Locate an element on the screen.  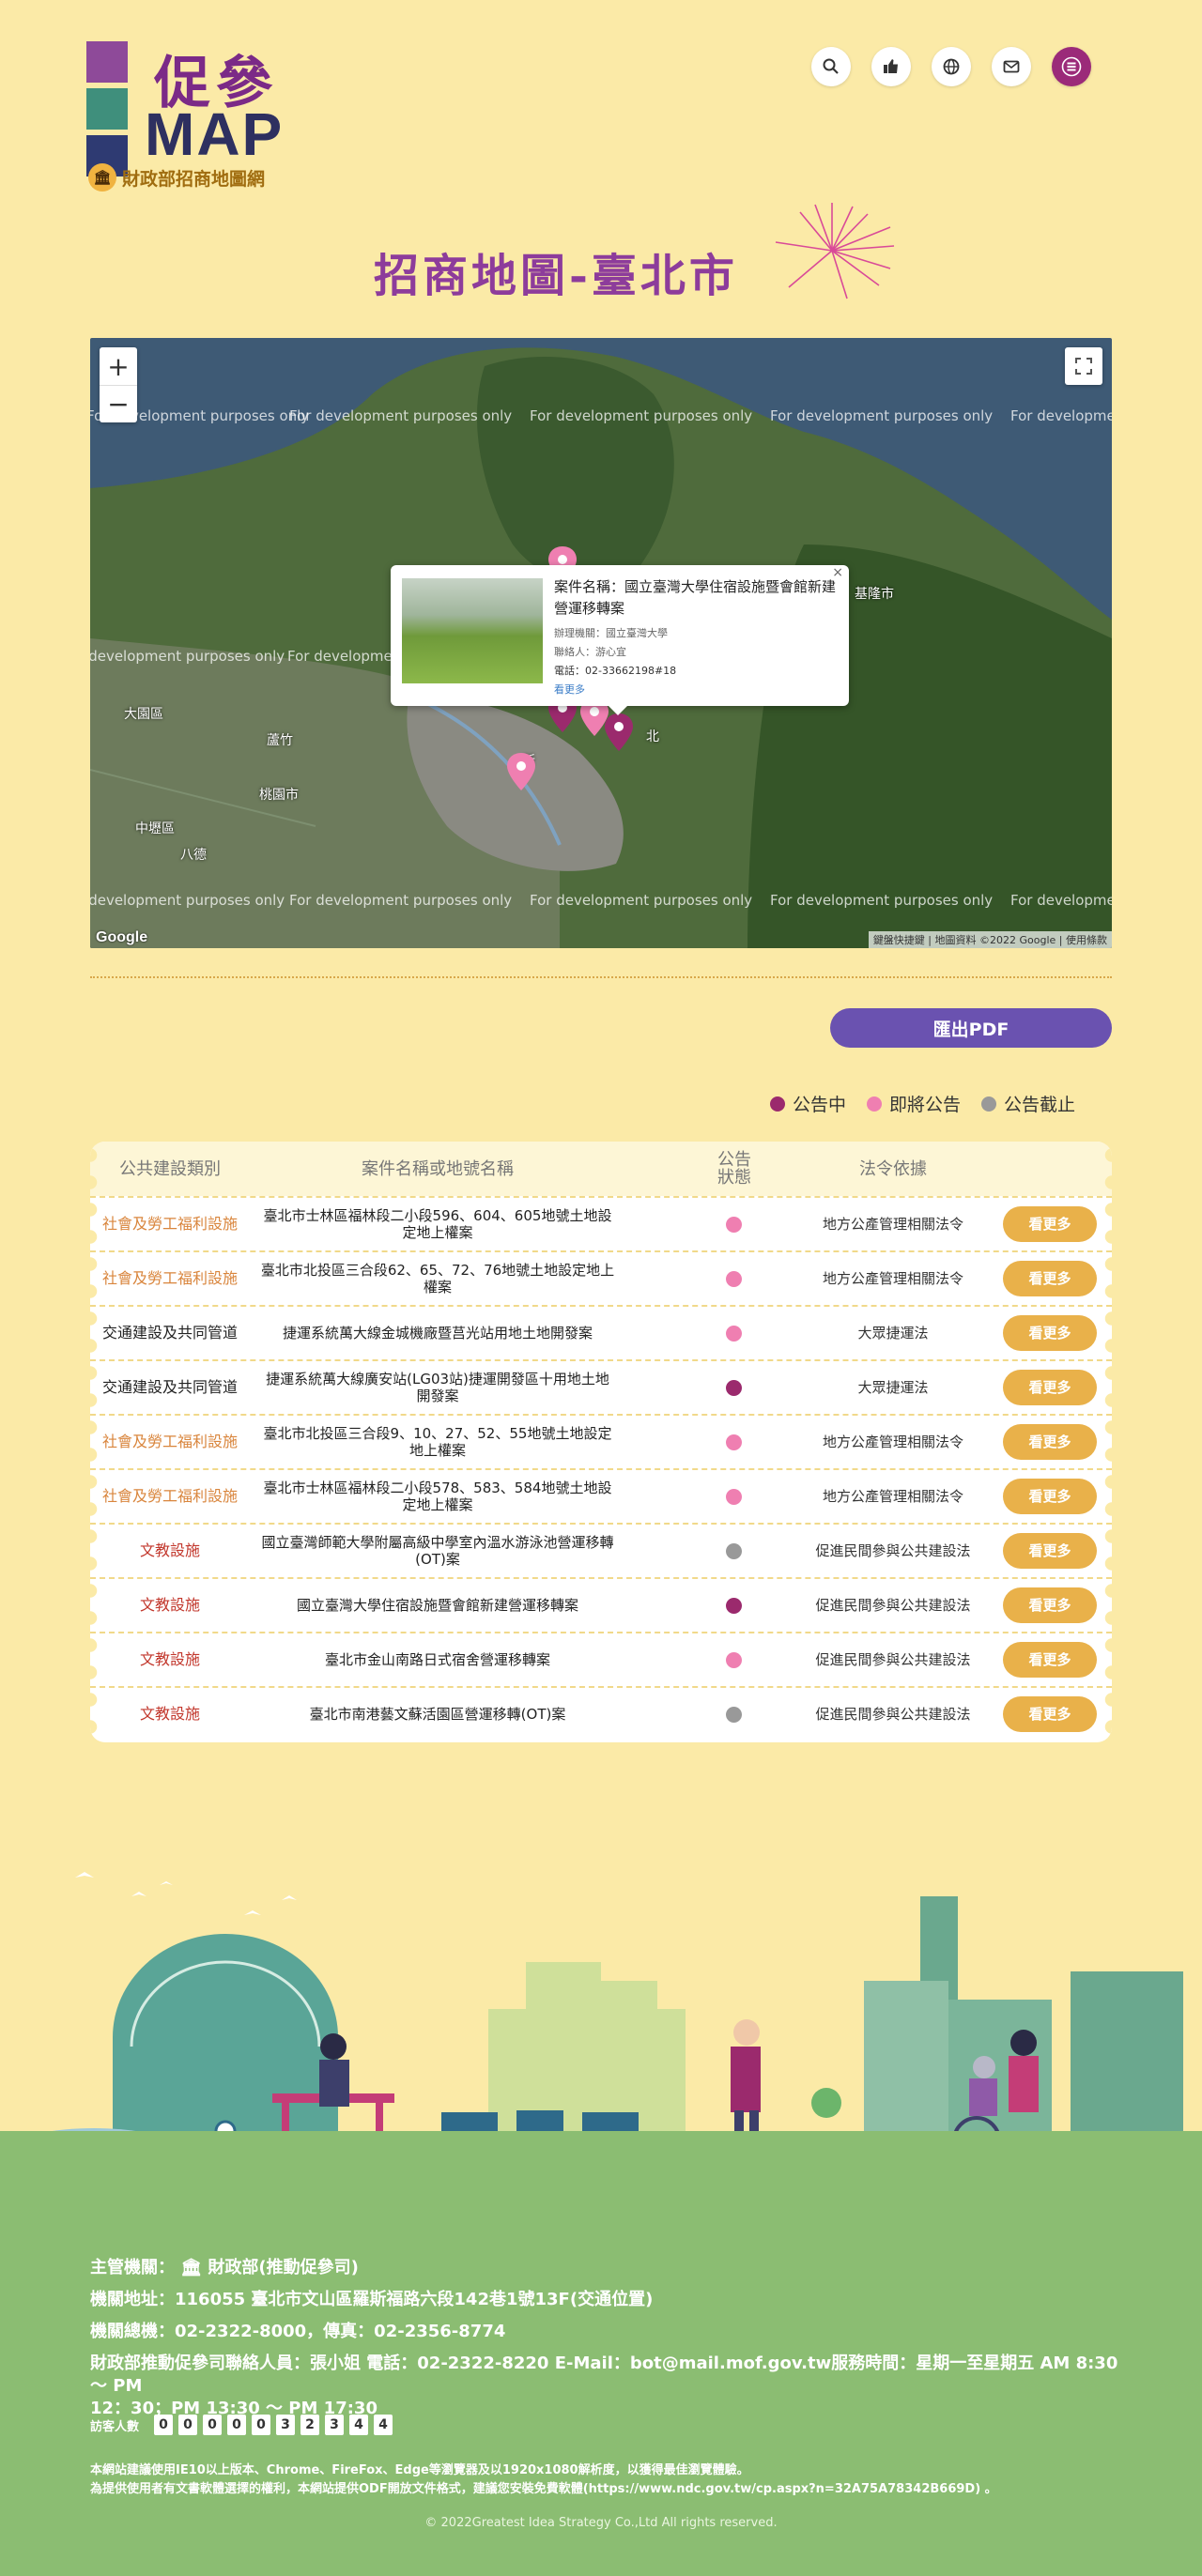
legend-item: 即將公告 is located at coordinates (914, 1104).